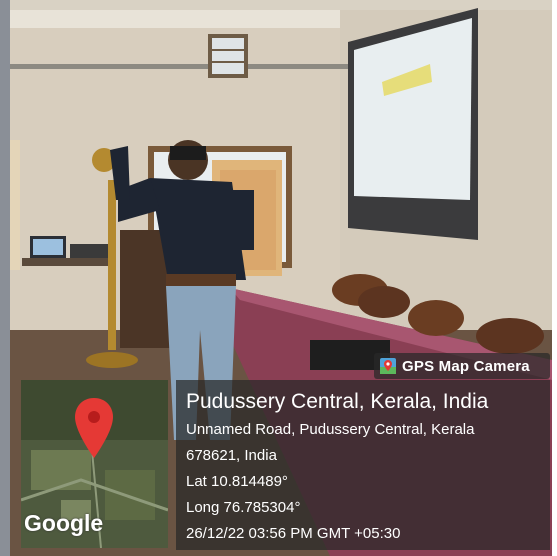  I want to click on gps-camera-label: GPS Map Camera, so click(466, 366).